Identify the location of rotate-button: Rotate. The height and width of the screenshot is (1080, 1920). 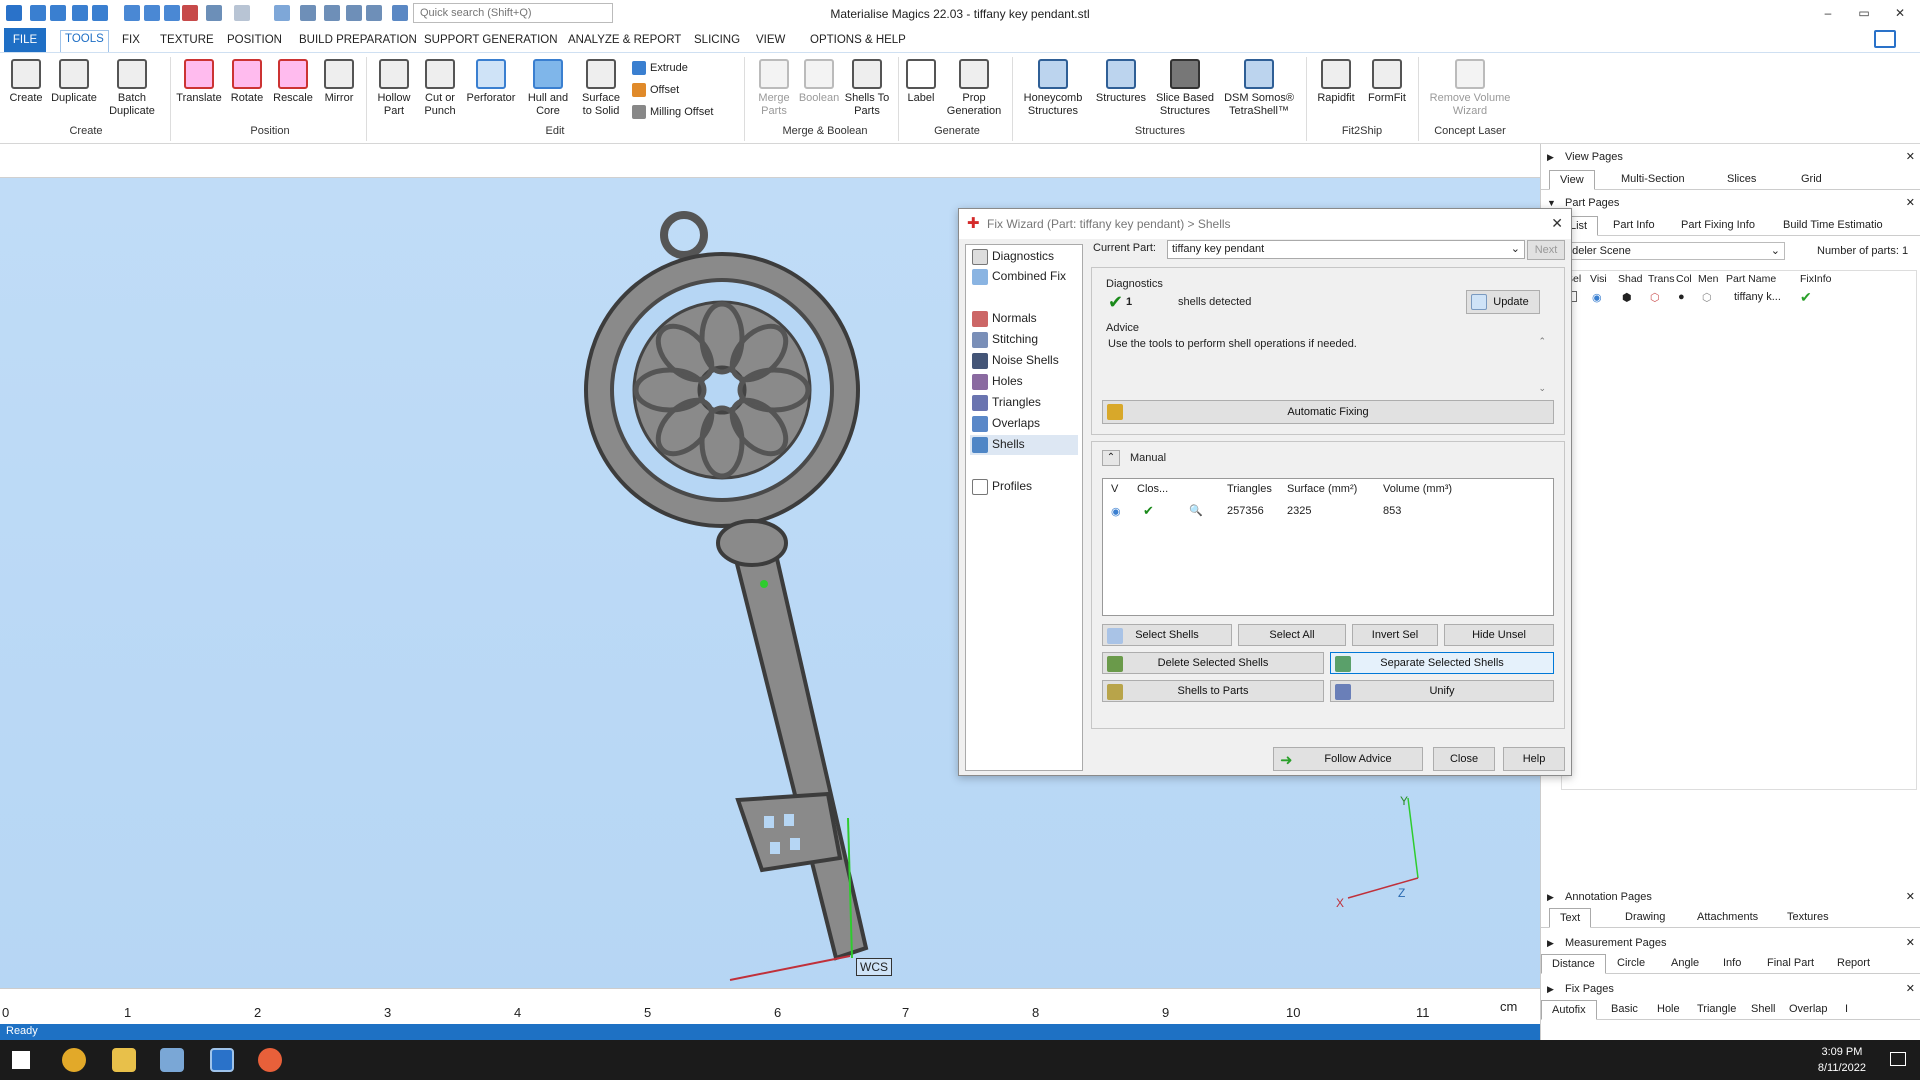
(247, 82).